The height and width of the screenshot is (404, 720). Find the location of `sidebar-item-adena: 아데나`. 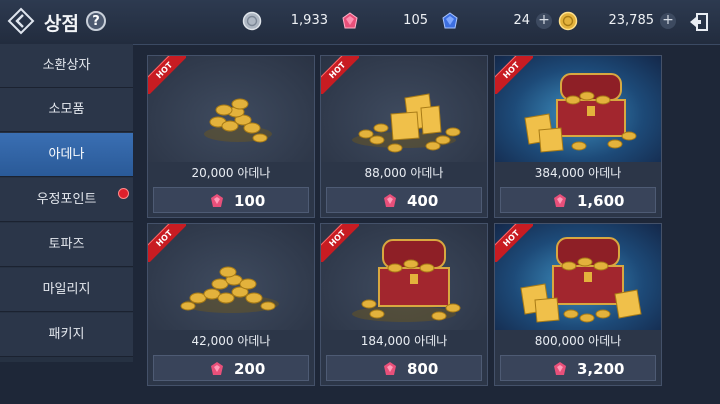

sidebar-item-adena: 아데나 is located at coordinates (66, 155).